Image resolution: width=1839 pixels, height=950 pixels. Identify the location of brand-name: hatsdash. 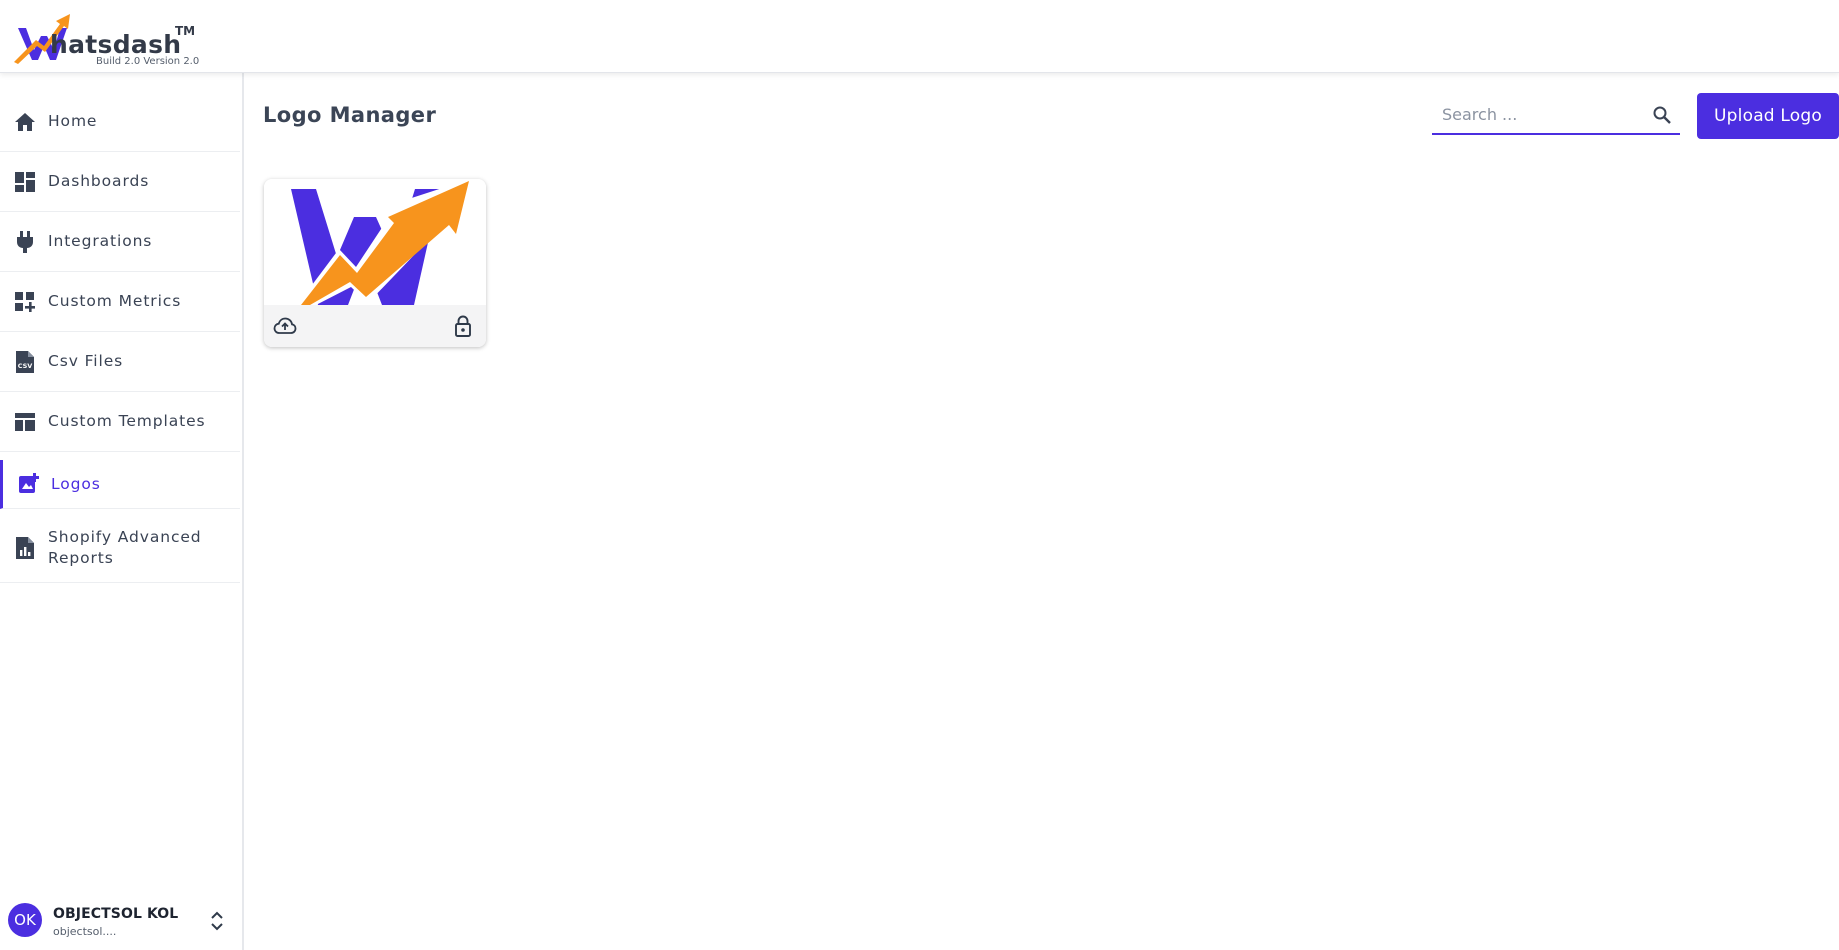
(116, 44).